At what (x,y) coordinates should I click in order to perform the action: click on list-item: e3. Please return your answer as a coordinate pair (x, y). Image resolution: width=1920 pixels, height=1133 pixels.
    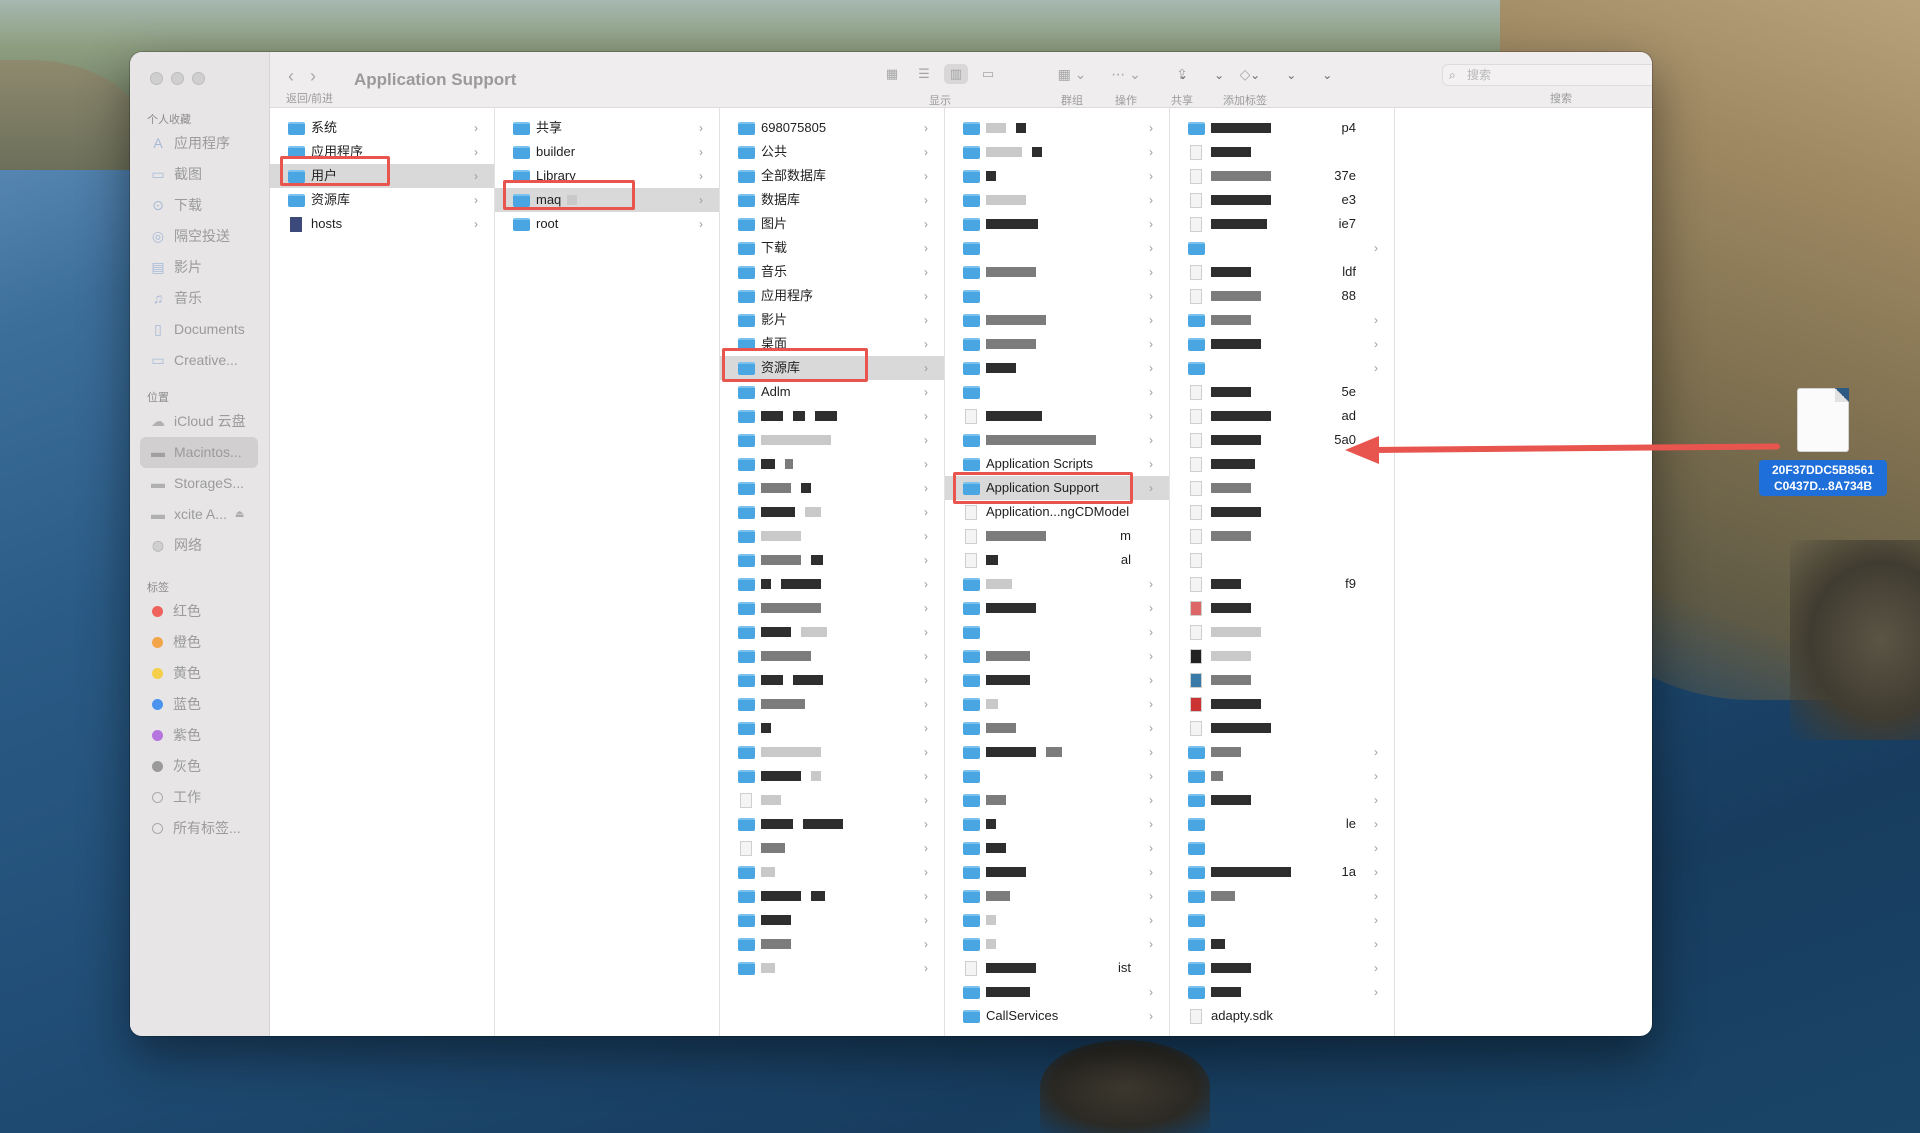
    Looking at the image, I should click on (1282, 200).